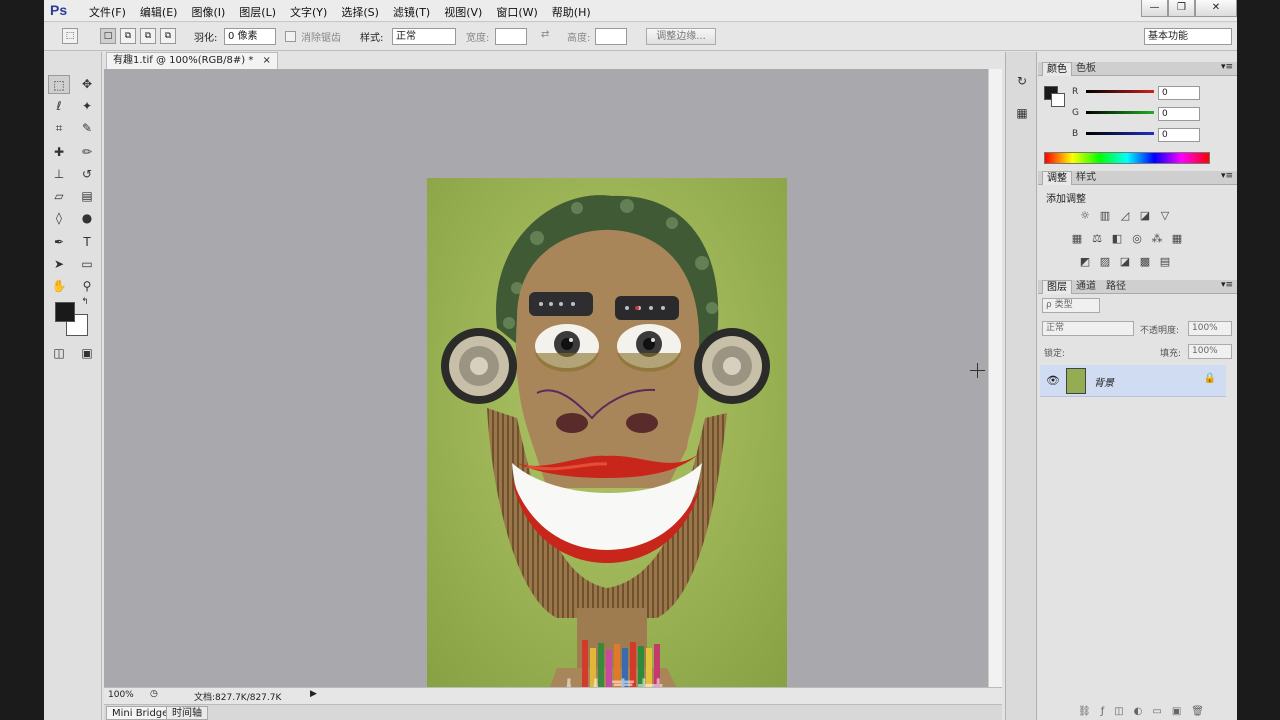 Image resolution: width=1280 pixels, height=720 pixels. What do you see at coordinates (87, 174) in the screenshot?
I see `history-brush-icon: ↺` at bounding box center [87, 174].